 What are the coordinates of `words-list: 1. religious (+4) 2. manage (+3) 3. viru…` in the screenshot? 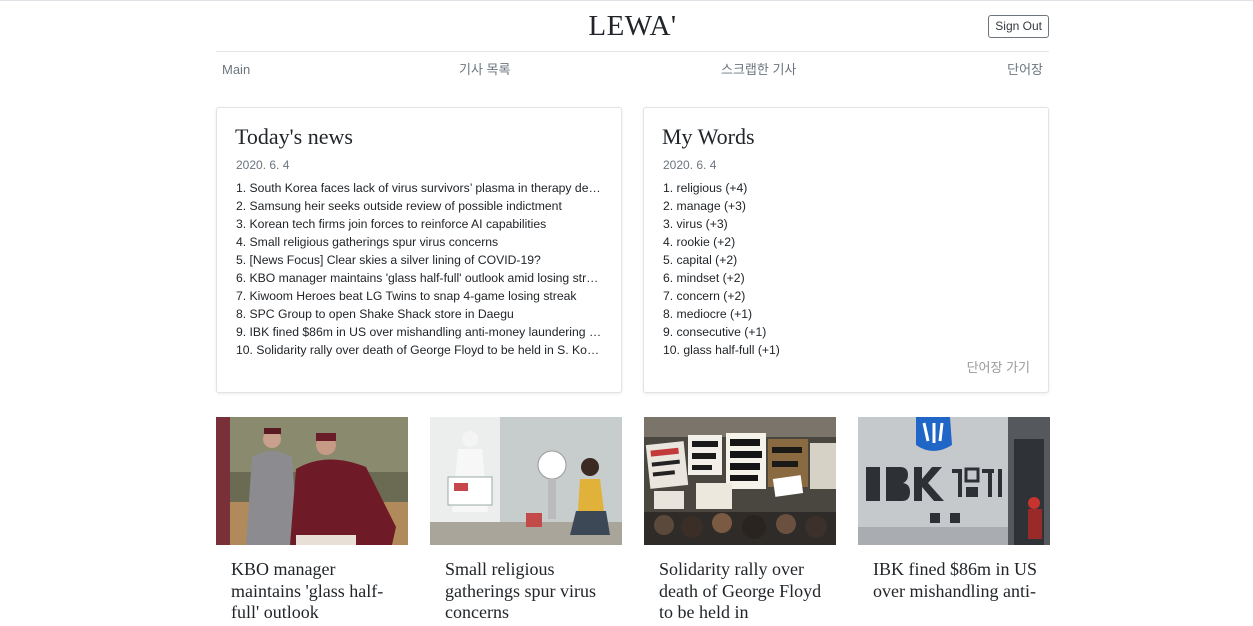 It's located at (846, 269).